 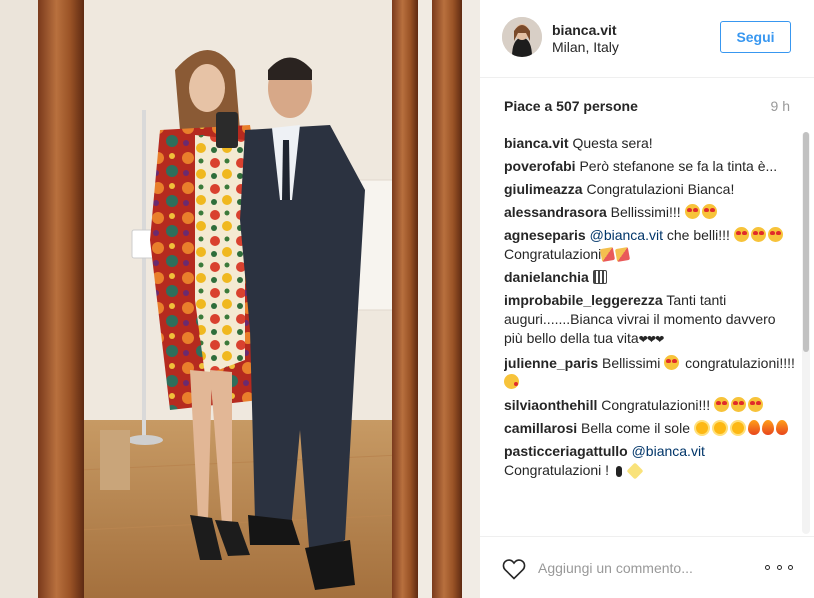 I want to click on comment-username: agneseparis, so click(x=545, y=235).